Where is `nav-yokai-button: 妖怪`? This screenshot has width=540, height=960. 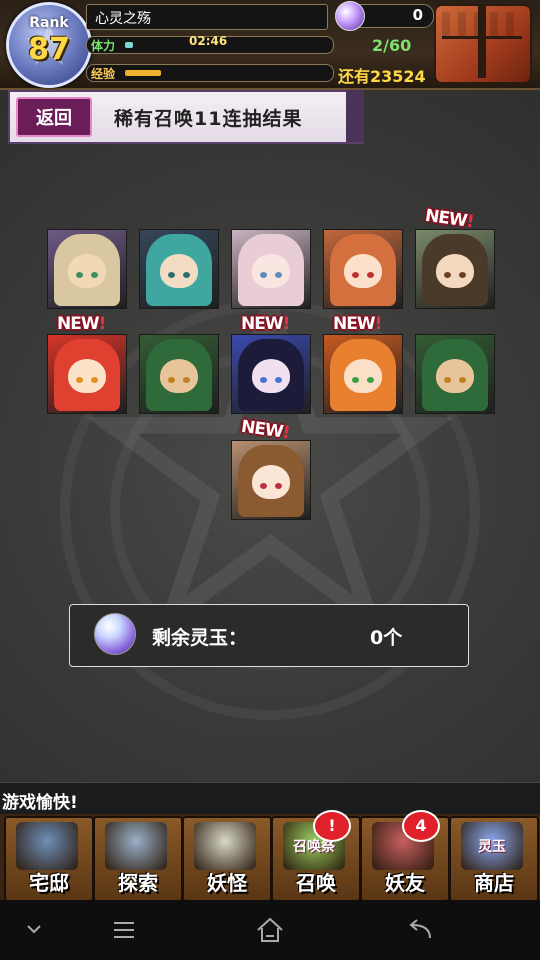
nav-yokai-button: 妖怪 is located at coordinates (227, 858).